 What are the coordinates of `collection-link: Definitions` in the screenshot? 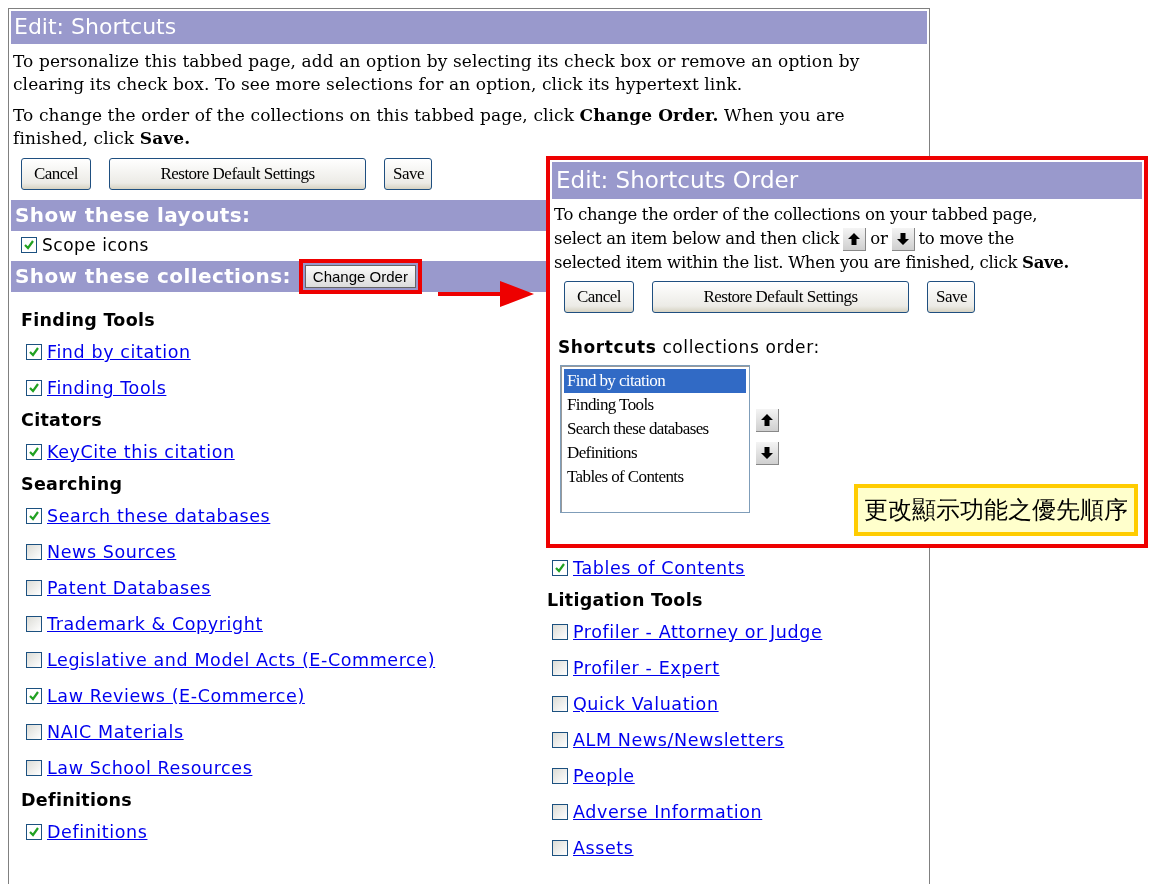 It's located at (97, 832).